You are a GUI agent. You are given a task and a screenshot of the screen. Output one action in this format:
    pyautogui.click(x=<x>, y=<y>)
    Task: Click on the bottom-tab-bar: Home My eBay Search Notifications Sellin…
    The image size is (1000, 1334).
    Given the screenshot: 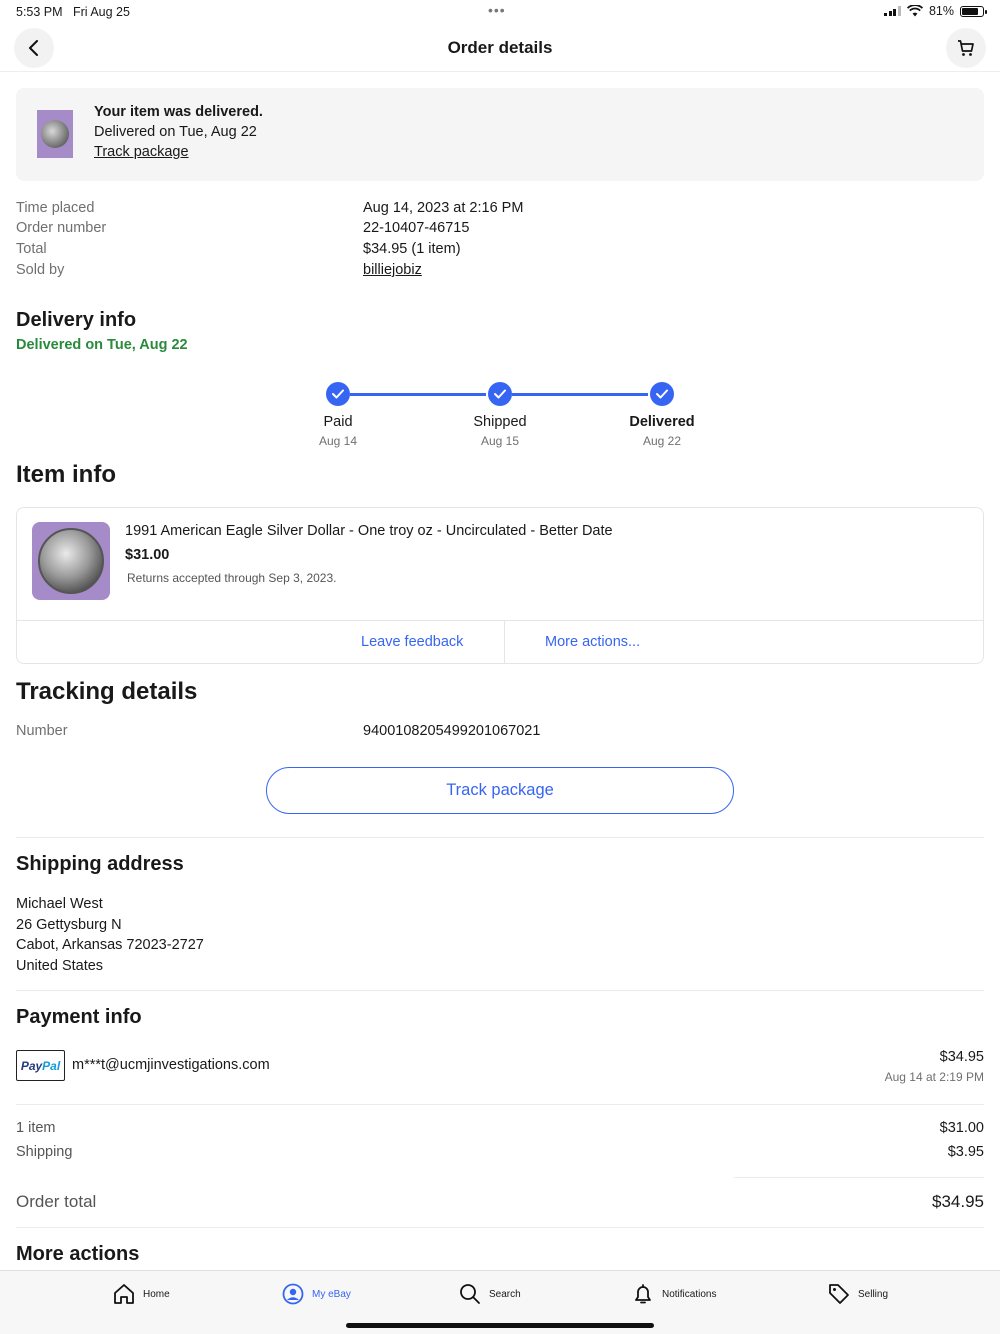 What is the action you would take?
    pyautogui.click(x=500, y=1302)
    